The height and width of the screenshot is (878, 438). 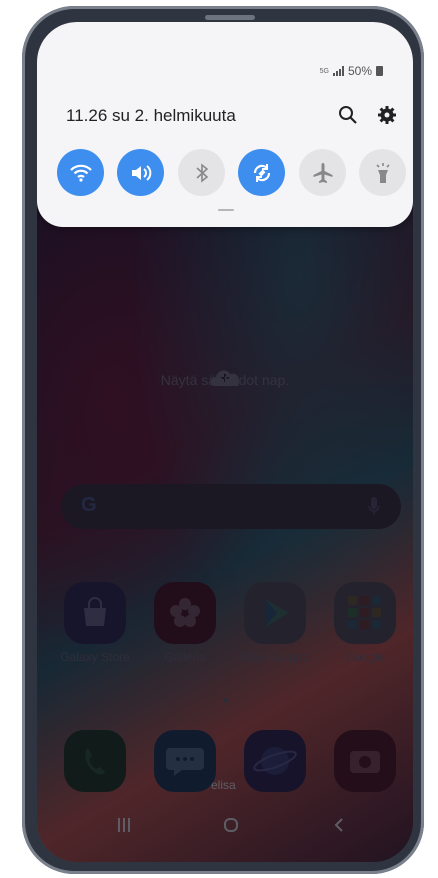 I want to click on google-folder-icon, so click(x=364, y=612).